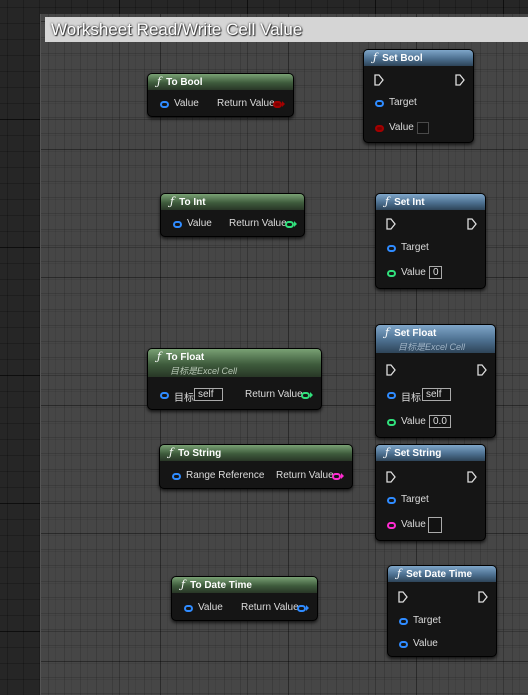 The height and width of the screenshot is (695, 528). I want to click on node-header: ƒ Set Float 目标是Excel Cell, so click(435, 339).